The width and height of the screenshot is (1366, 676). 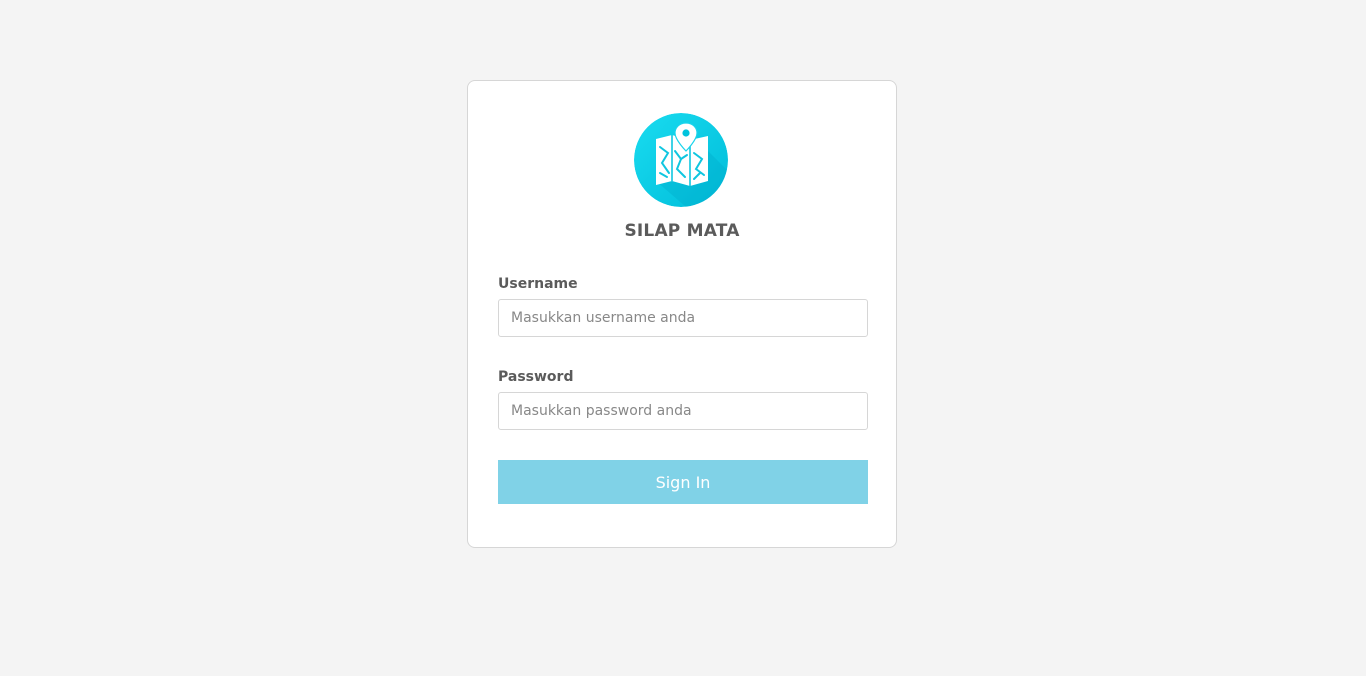 What do you see at coordinates (683, 318) in the screenshot?
I see `username-input` at bounding box center [683, 318].